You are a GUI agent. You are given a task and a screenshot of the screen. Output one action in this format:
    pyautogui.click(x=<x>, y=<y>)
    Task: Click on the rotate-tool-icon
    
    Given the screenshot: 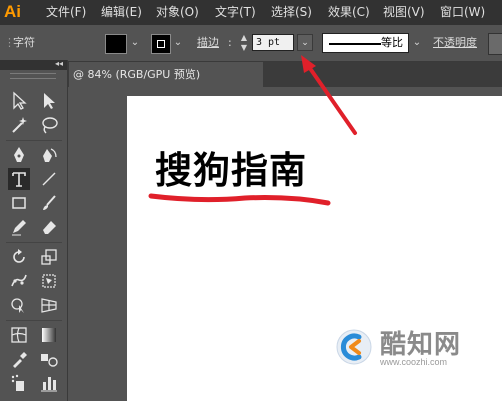 What is the action you would take?
    pyautogui.click(x=19, y=257)
    